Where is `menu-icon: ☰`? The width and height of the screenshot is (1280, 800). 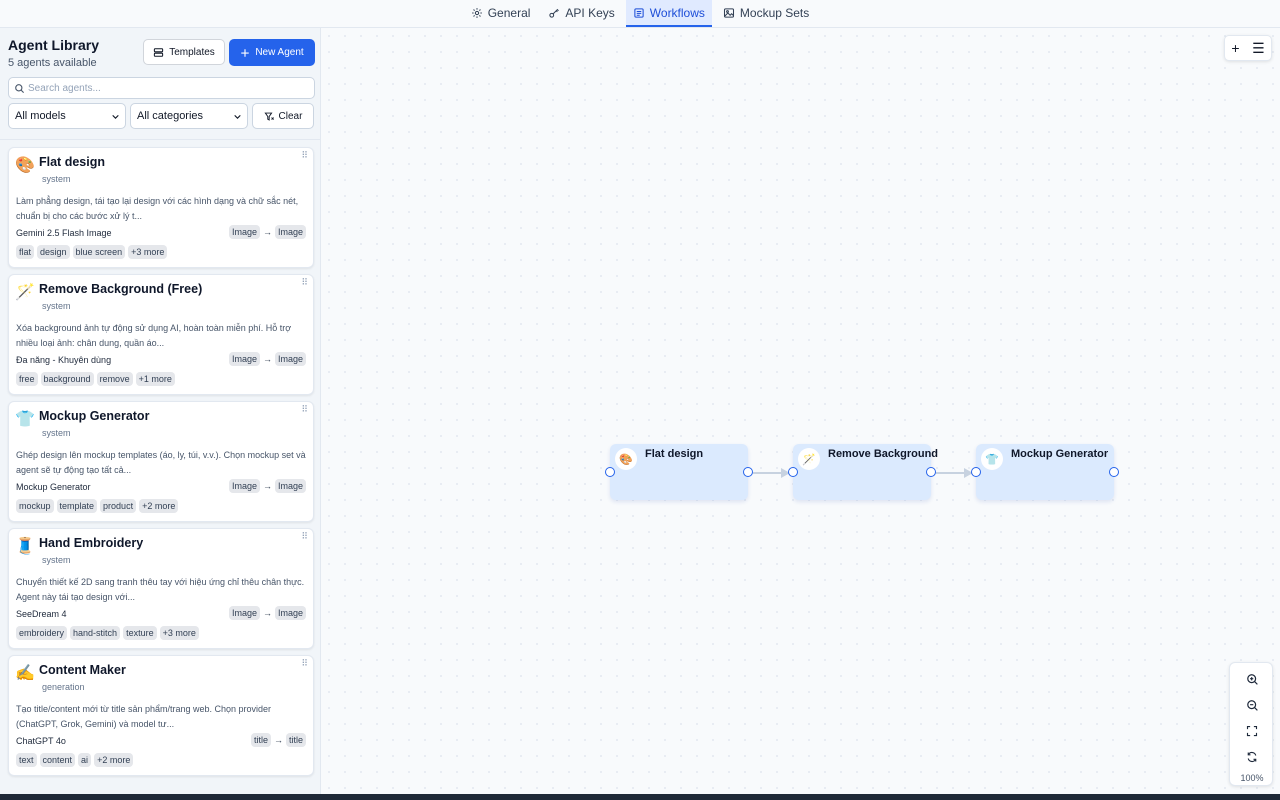 menu-icon: ☰ is located at coordinates (1258, 48).